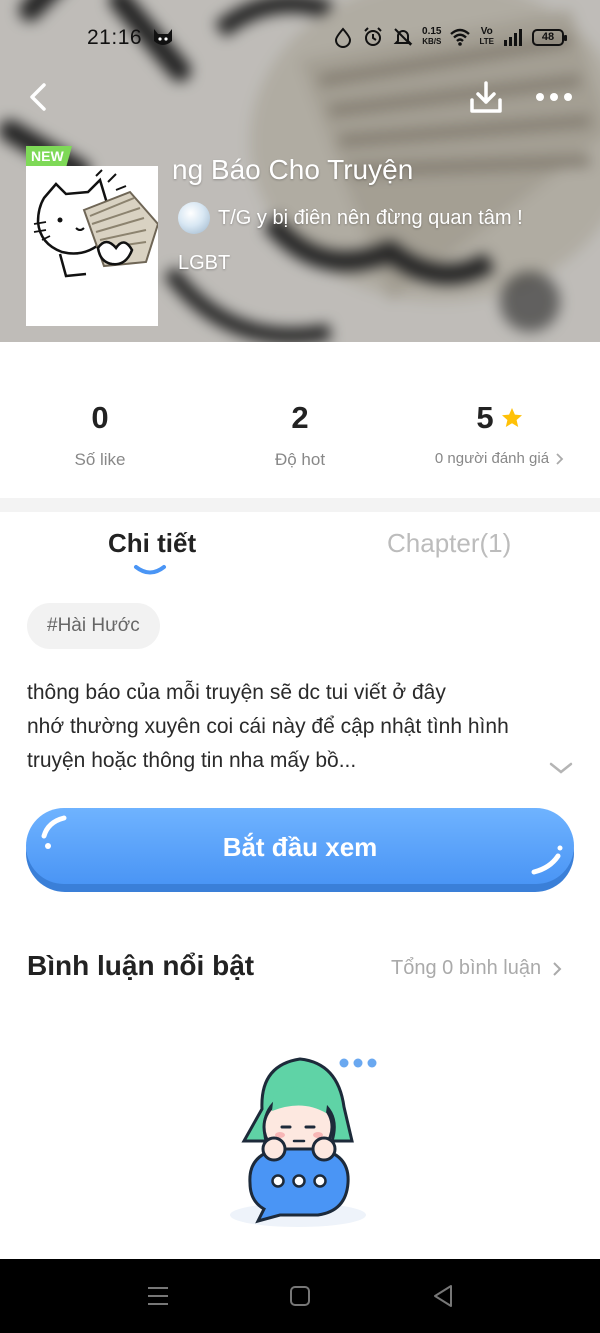 Image resolution: width=600 pixels, height=1333 pixels. I want to click on section-divider, so click(300, 505).